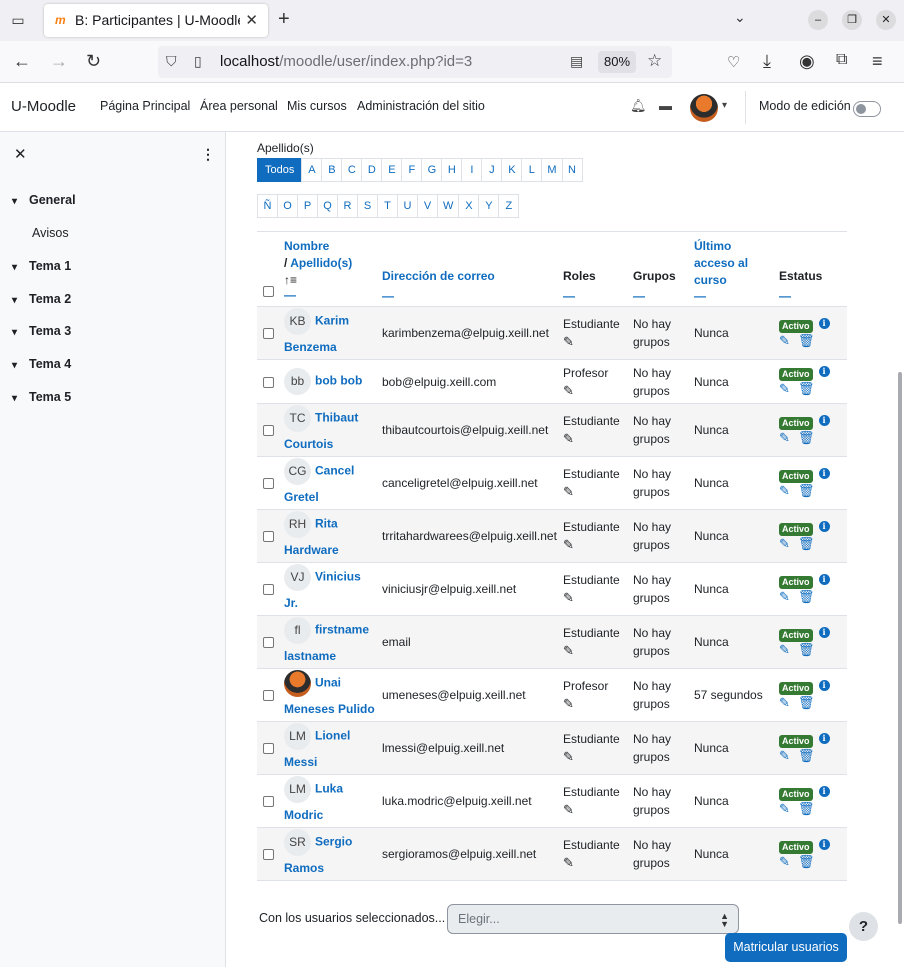  I want to click on filter-letter-button: E, so click(392, 170).